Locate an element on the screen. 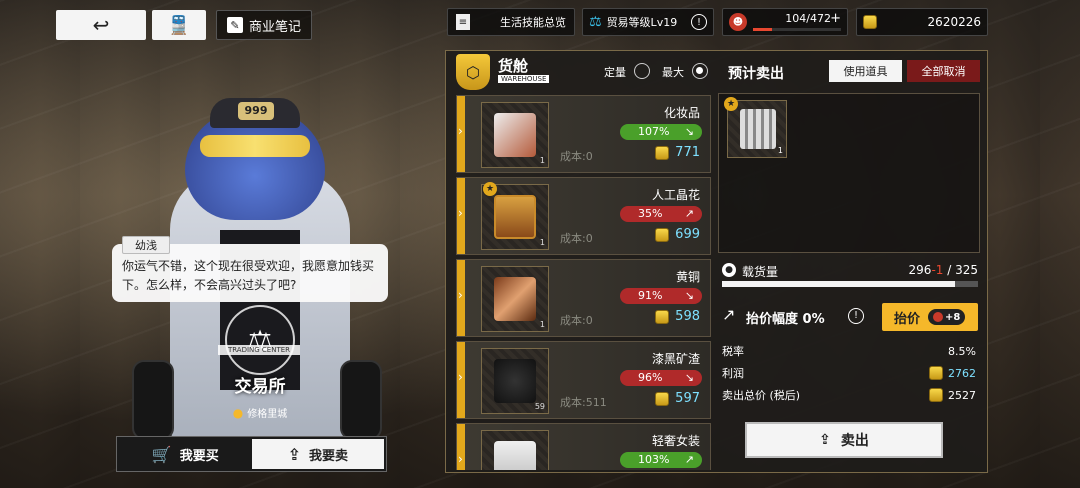 The width and height of the screenshot is (1080, 488). fixed-amount-label: 定量 is located at coordinates (615, 72).